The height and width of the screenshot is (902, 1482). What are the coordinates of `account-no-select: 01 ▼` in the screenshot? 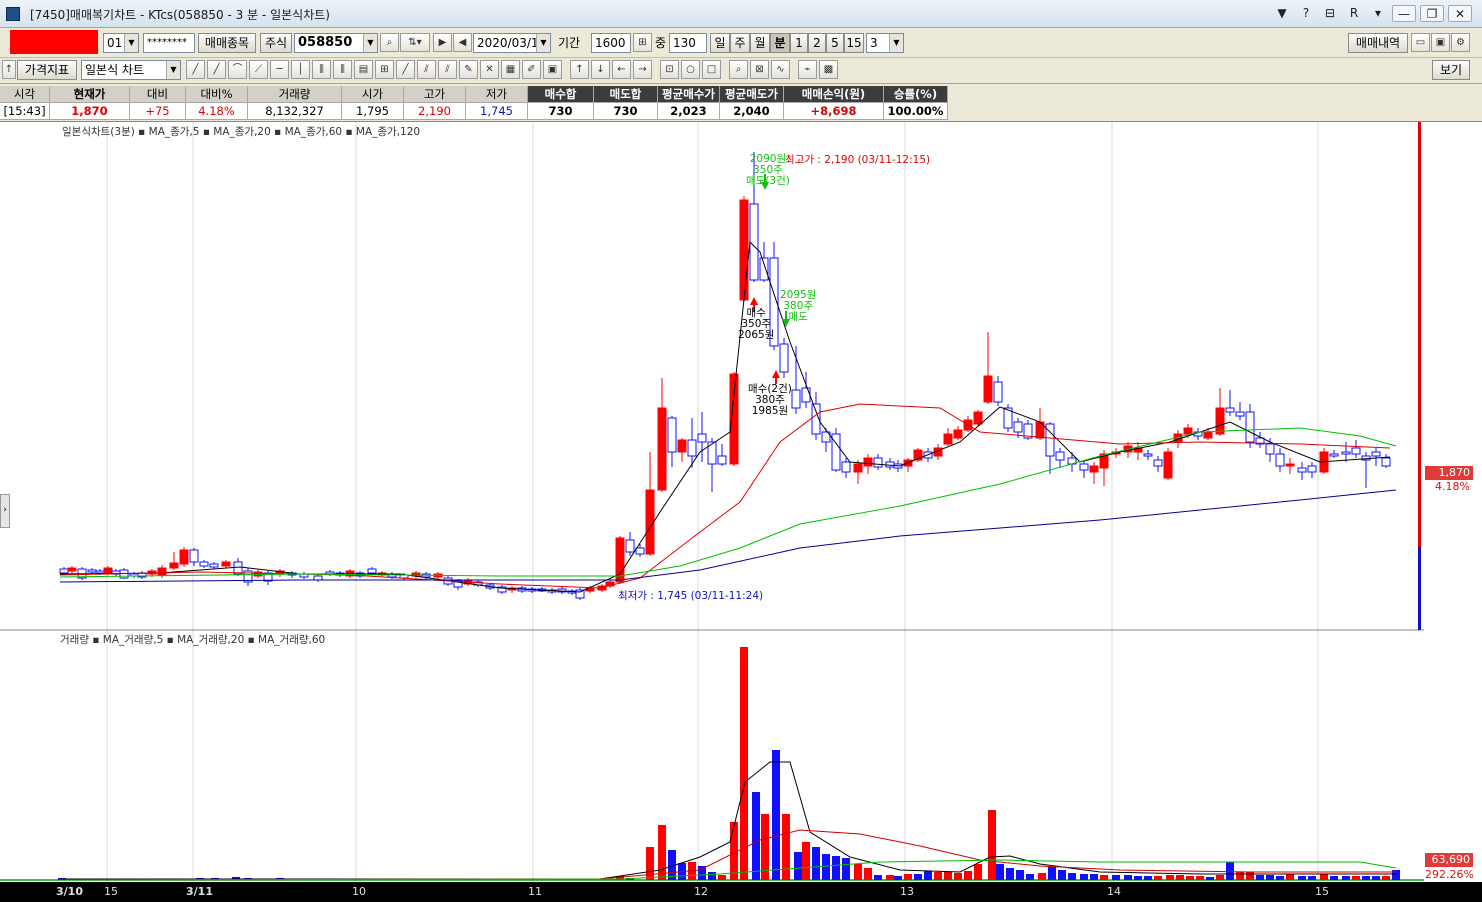 It's located at (121, 43).